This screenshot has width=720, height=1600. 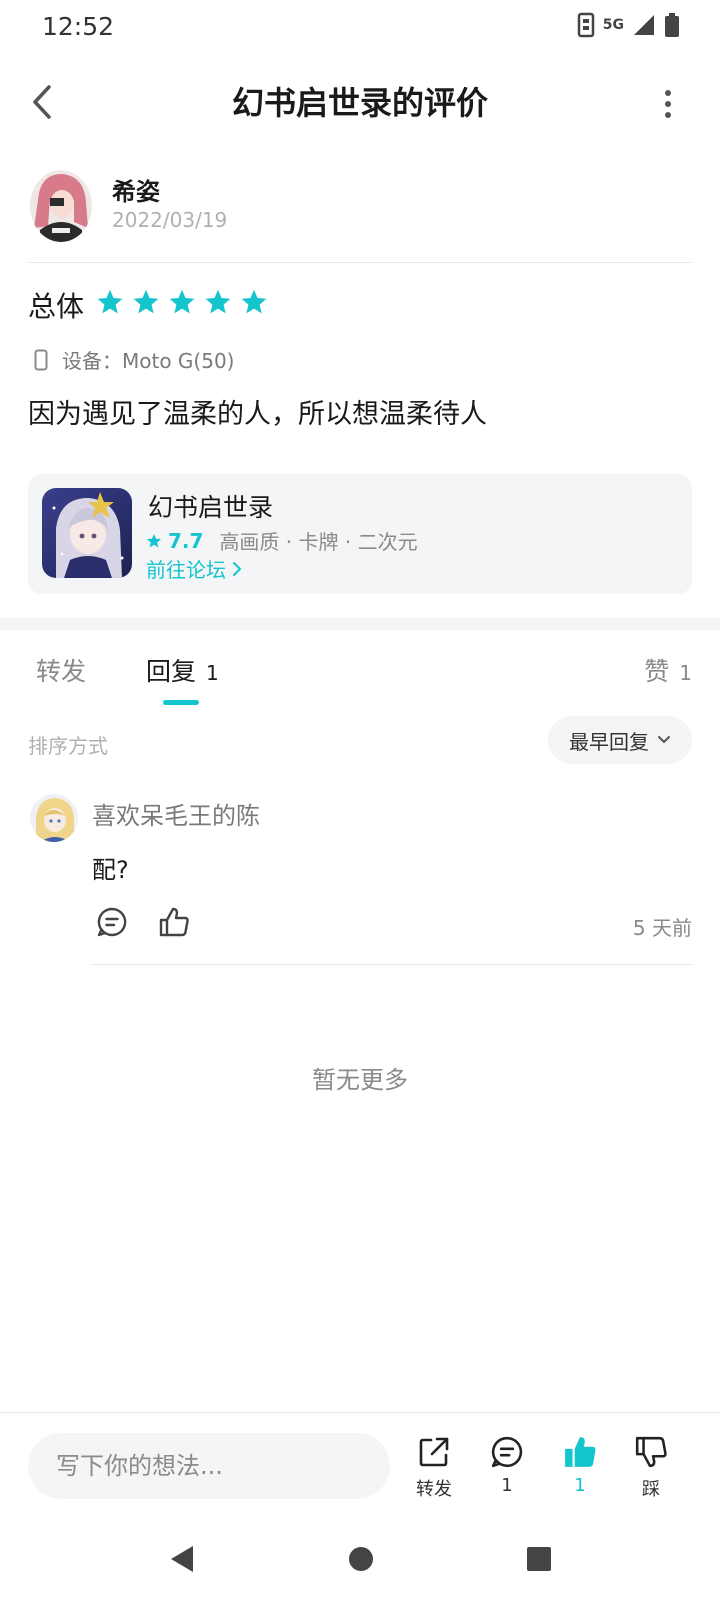 I want to click on status-icons: 5G, so click(x=628, y=25).